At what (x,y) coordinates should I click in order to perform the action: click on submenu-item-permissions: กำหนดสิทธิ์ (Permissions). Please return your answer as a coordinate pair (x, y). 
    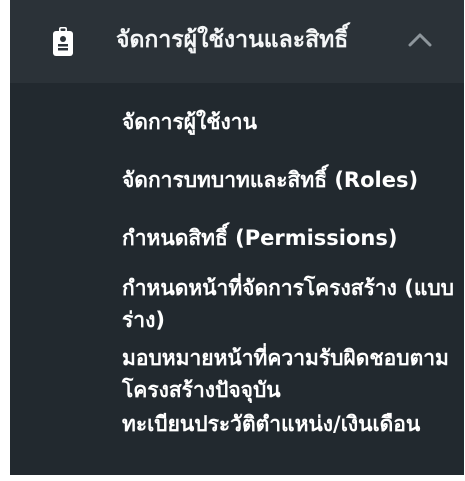
    Looking at the image, I should click on (289, 238).